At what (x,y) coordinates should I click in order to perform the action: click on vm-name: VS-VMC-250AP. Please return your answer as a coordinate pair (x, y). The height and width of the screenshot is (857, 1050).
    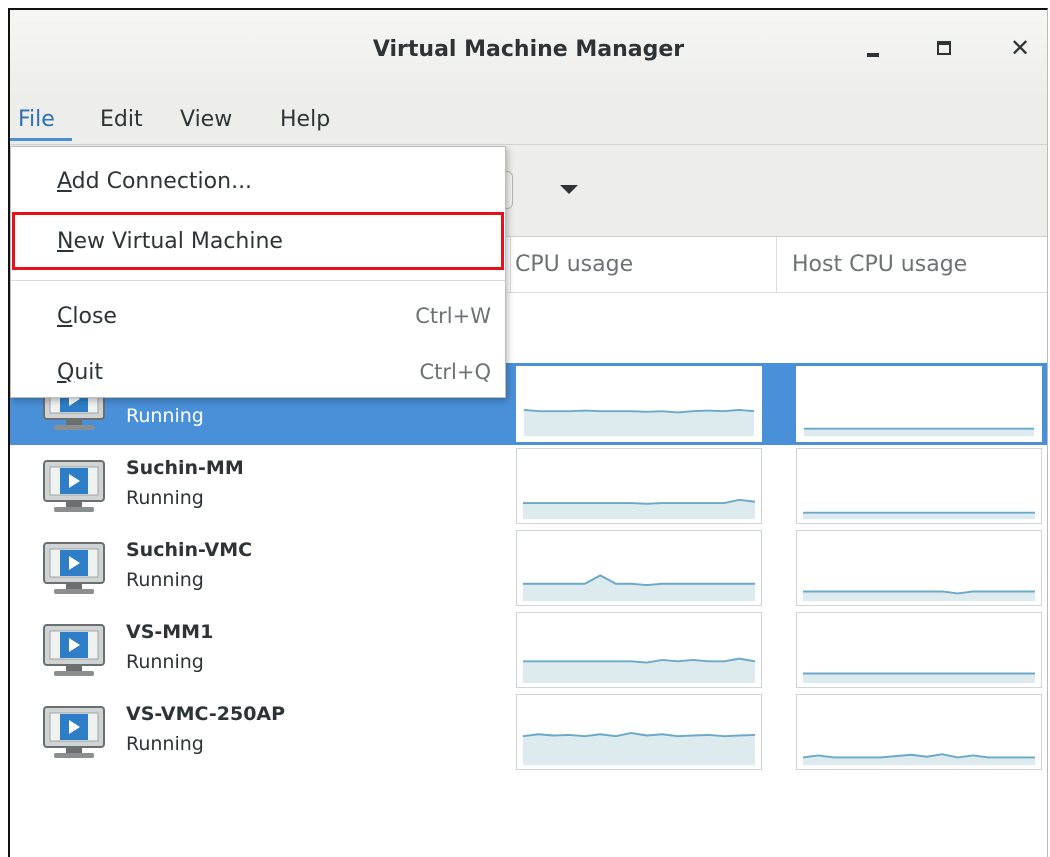
    Looking at the image, I should click on (206, 714).